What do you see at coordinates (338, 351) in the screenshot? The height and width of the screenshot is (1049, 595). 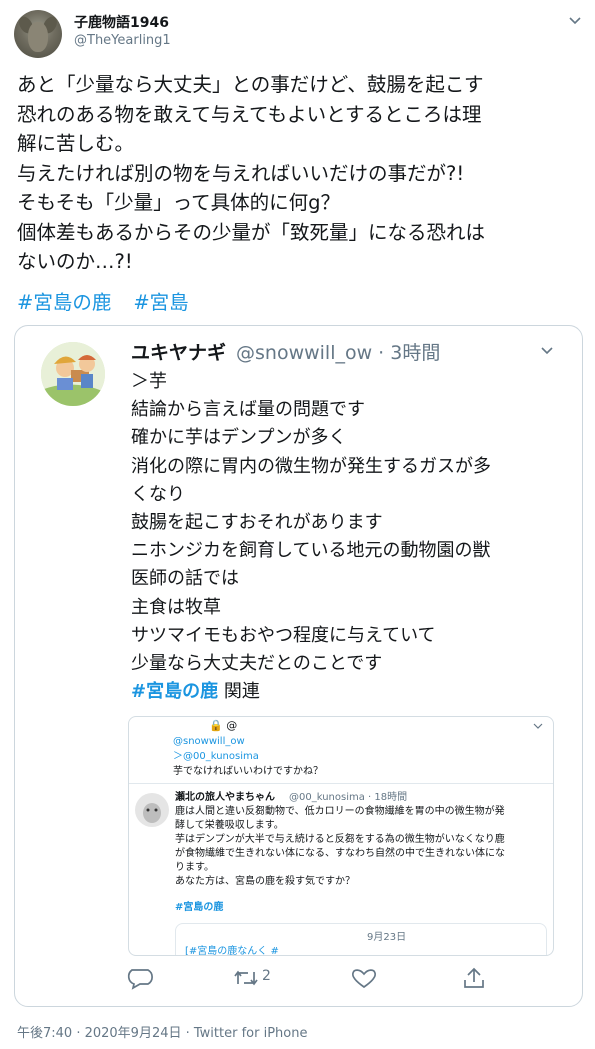 I see `quoted-handle-time: @snowwill_ow · 3時間` at bounding box center [338, 351].